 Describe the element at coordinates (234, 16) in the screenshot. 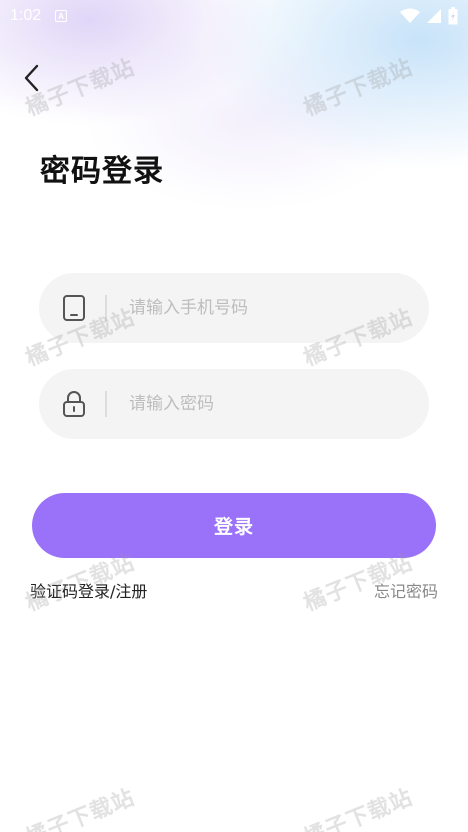

I see `status-bar: 1:02 A` at that location.